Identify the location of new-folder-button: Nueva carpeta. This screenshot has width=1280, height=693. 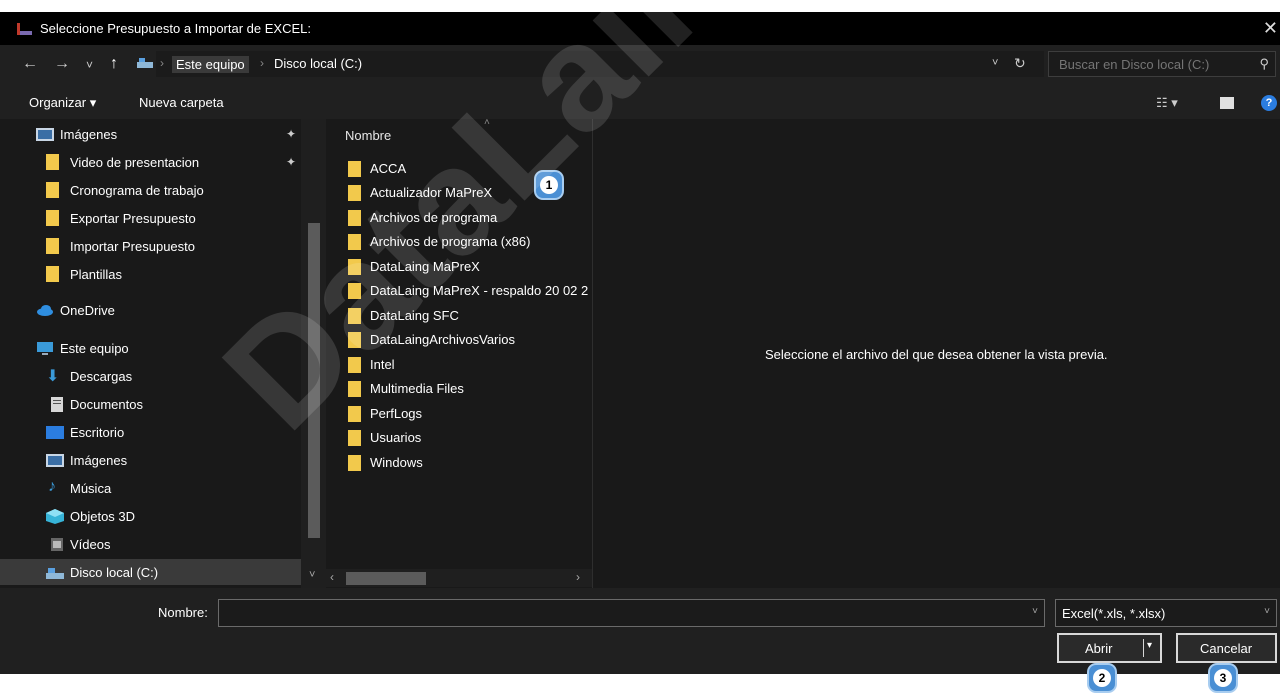
(181, 102).